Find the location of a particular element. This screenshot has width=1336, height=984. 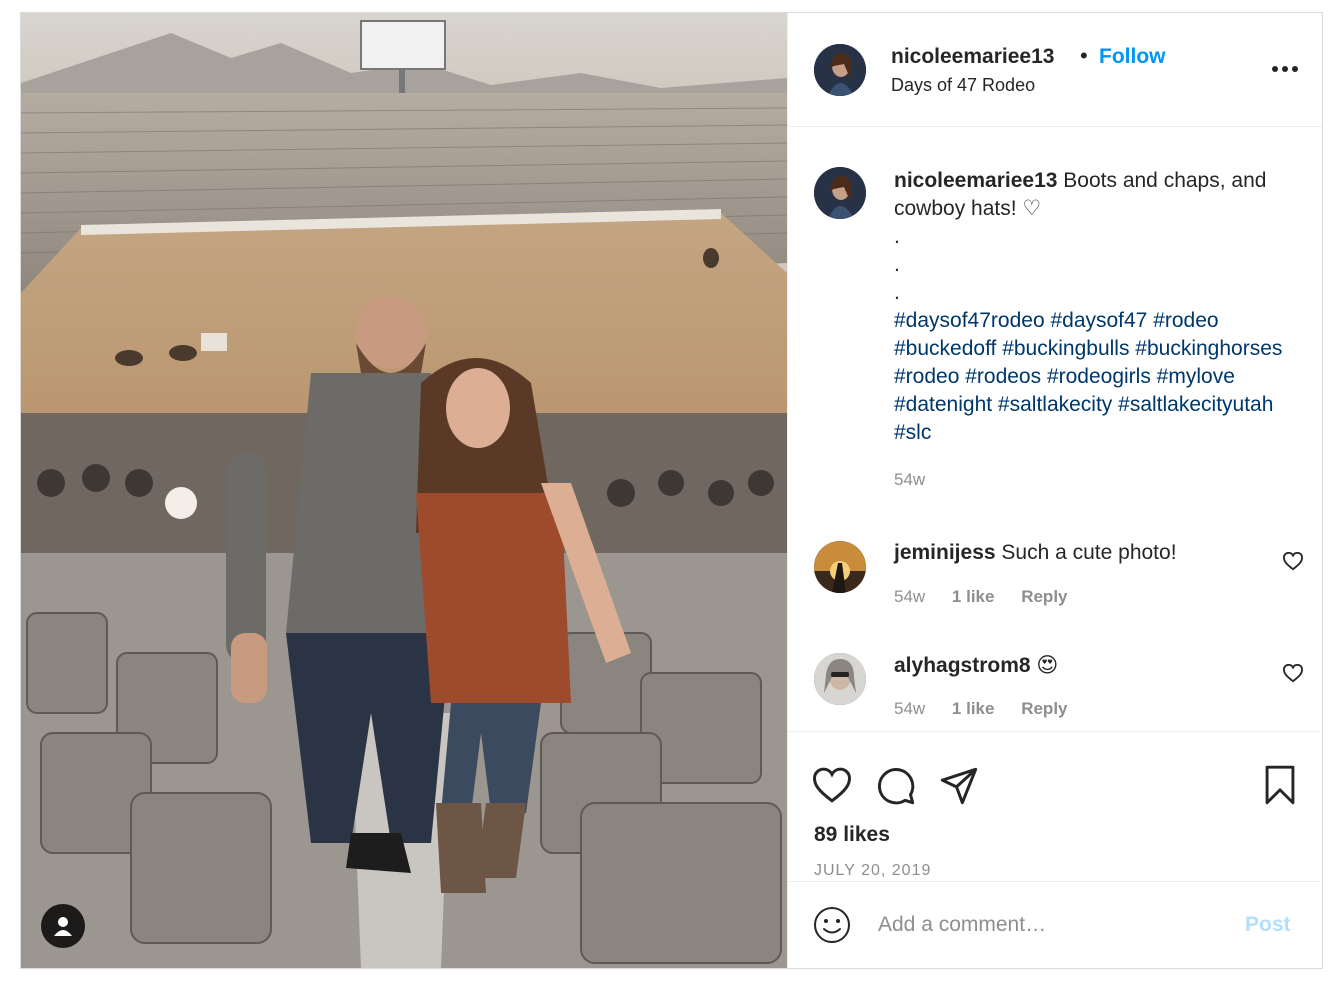

comment-icon is located at coordinates (896, 786).